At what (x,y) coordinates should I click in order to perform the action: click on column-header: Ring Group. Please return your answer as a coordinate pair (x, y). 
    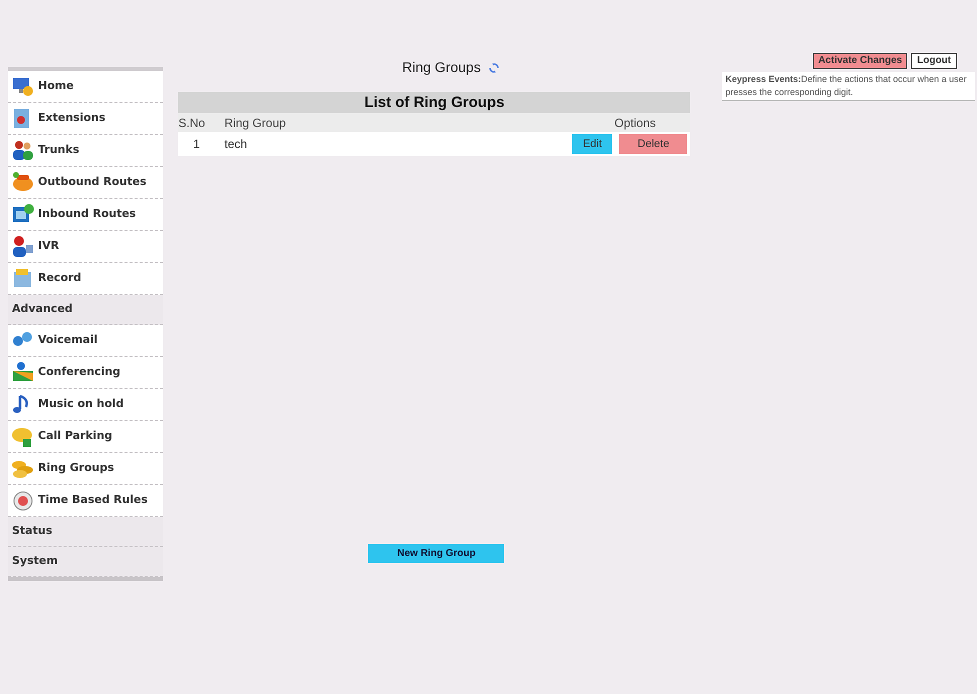
    Looking at the image, I should click on (255, 123).